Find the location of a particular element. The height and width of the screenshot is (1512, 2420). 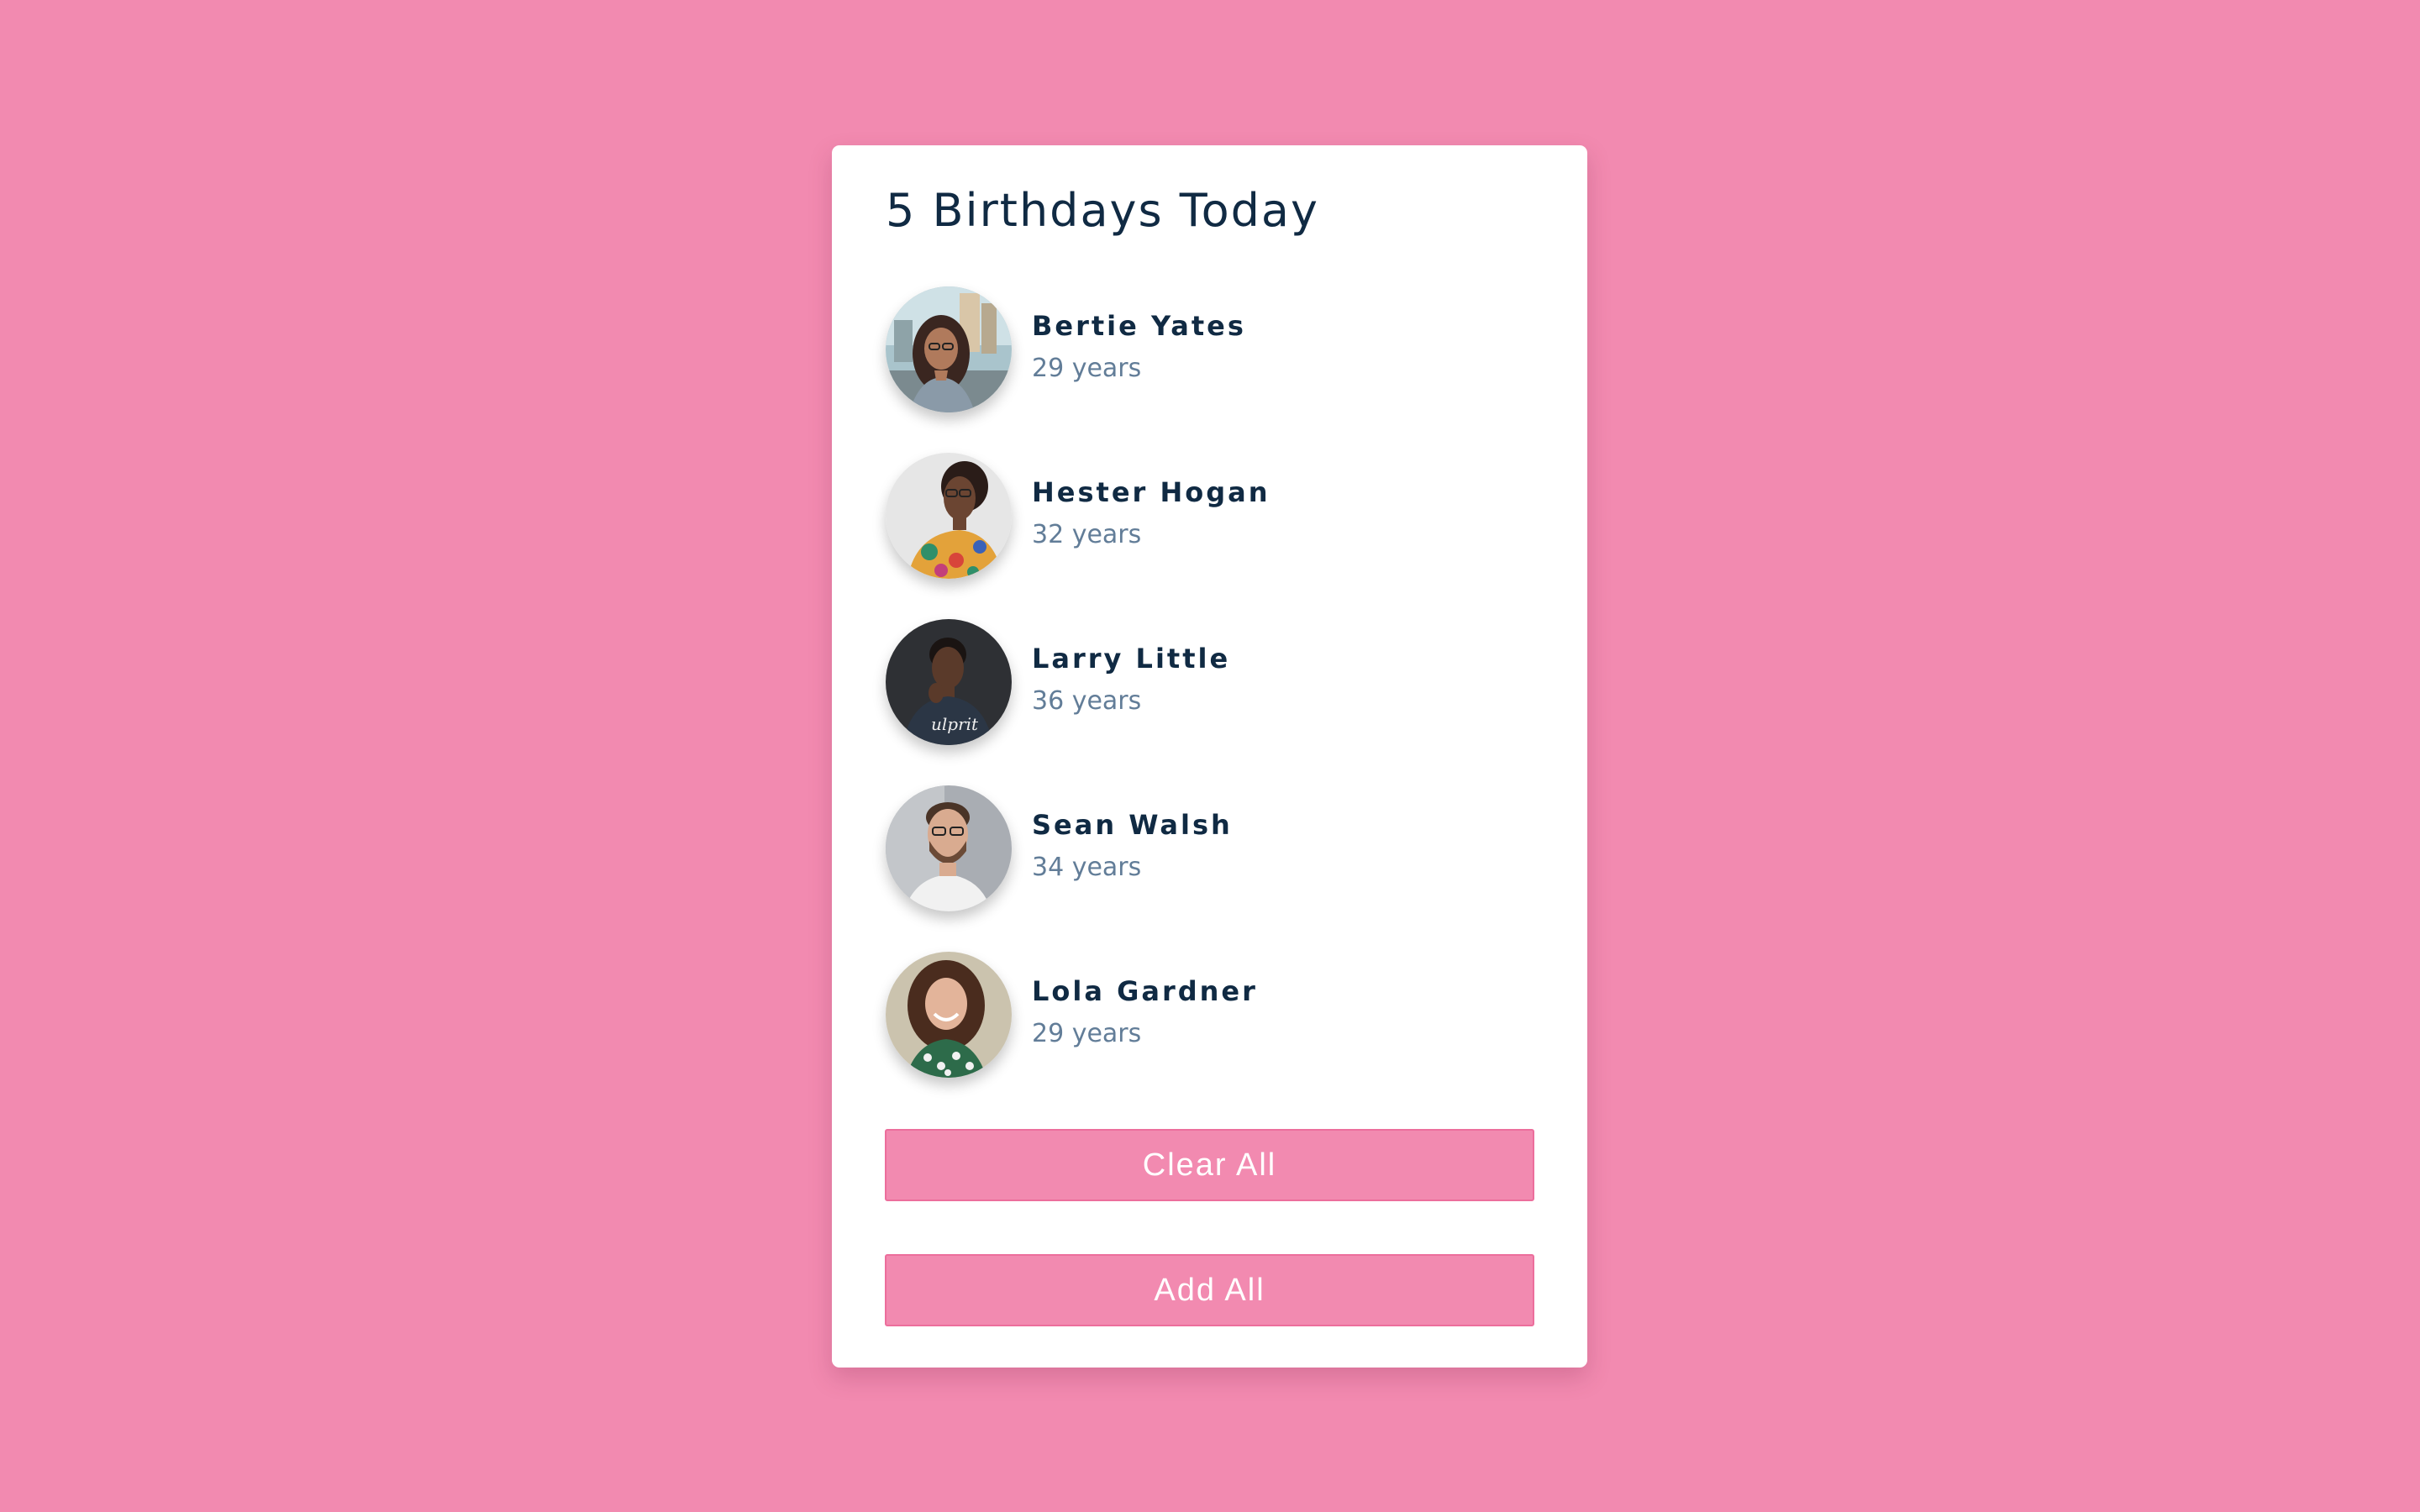

person-name: Bertie Yates is located at coordinates (1139, 326).